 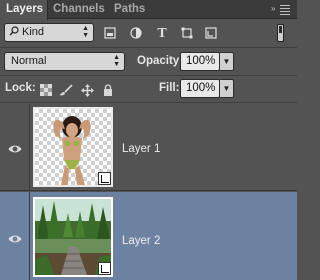 What do you see at coordinates (141, 149) in the screenshot?
I see `layer-name: Layer 1` at bounding box center [141, 149].